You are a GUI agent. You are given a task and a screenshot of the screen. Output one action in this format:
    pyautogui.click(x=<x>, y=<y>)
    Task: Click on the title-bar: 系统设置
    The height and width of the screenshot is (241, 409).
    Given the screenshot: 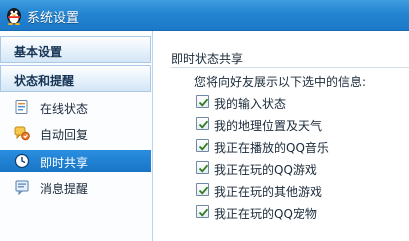 What is the action you would take?
    pyautogui.click(x=204, y=15)
    